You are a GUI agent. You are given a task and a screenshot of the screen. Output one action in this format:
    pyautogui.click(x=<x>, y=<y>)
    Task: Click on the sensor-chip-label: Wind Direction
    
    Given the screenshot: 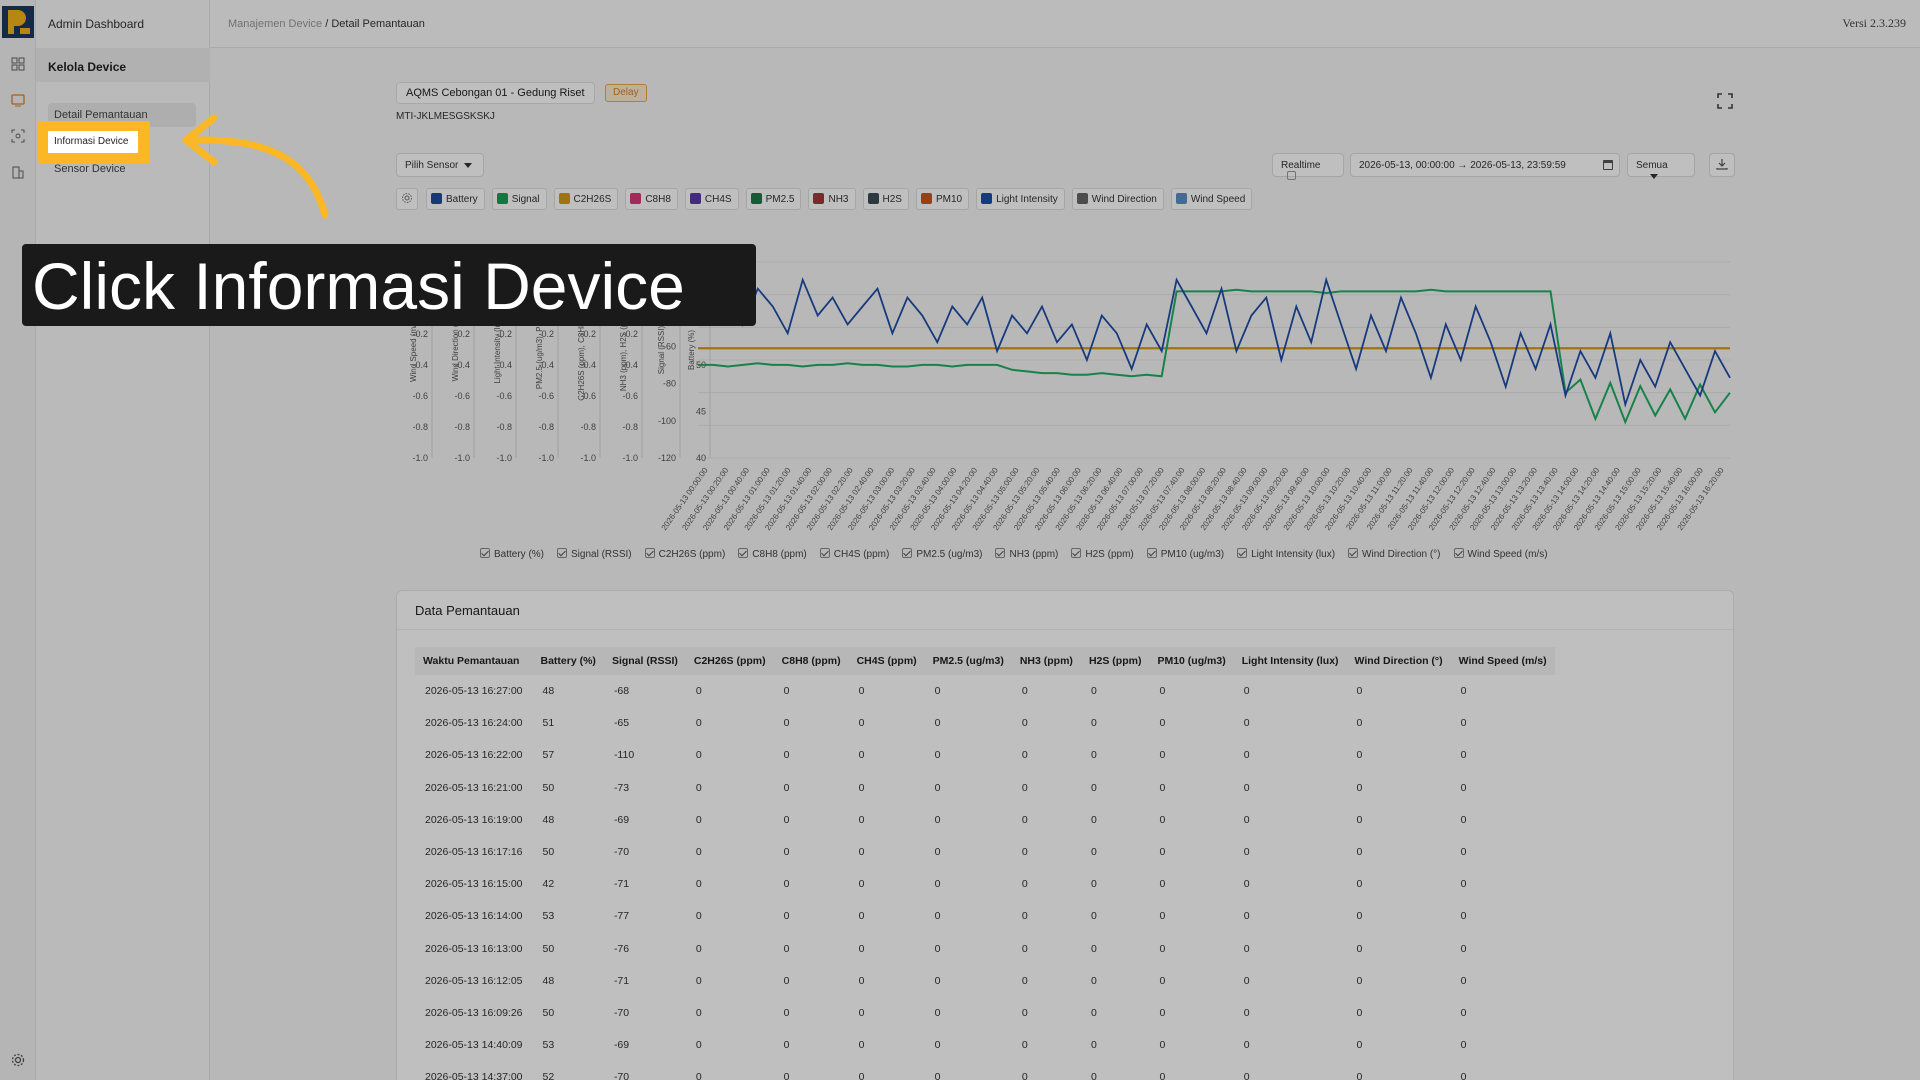 What is the action you would take?
    pyautogui.click(x=1124, y=199)
    